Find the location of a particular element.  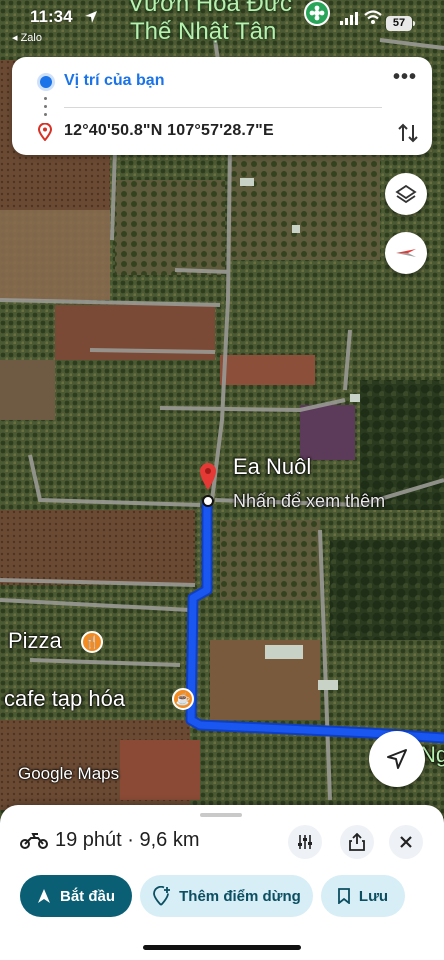

layers-button is located at coordinates (406, 194).